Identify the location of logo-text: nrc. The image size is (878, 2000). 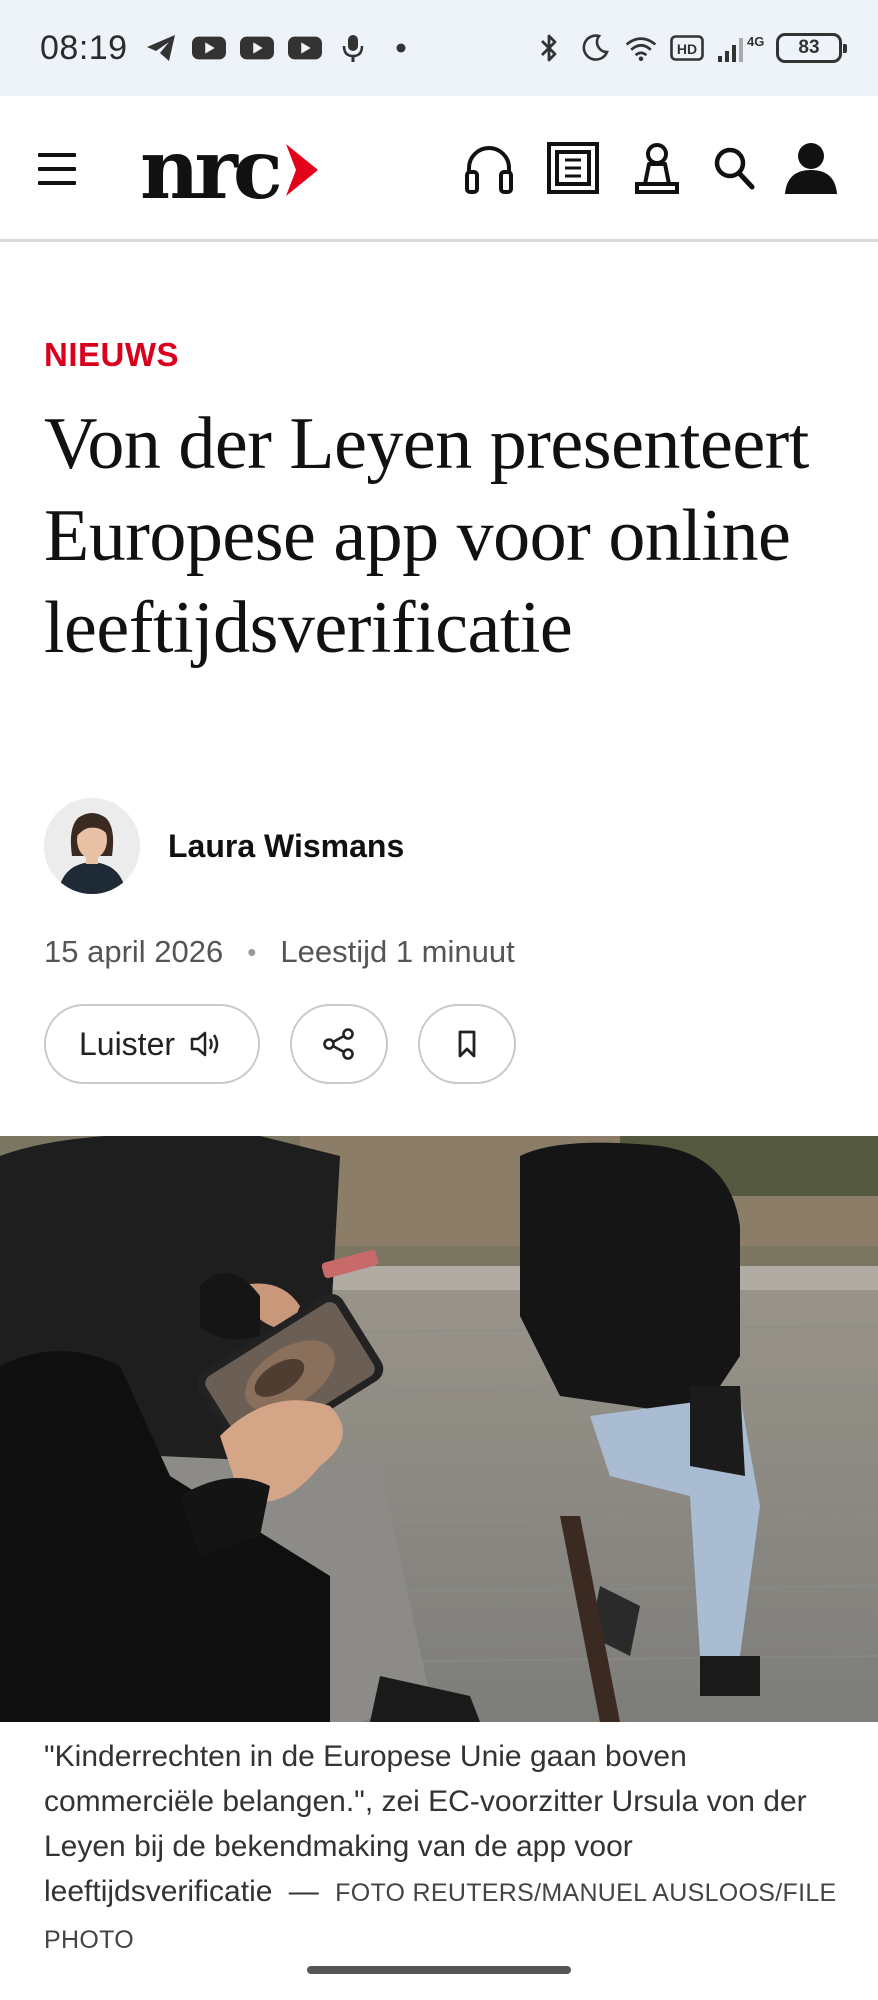
(211, 170).